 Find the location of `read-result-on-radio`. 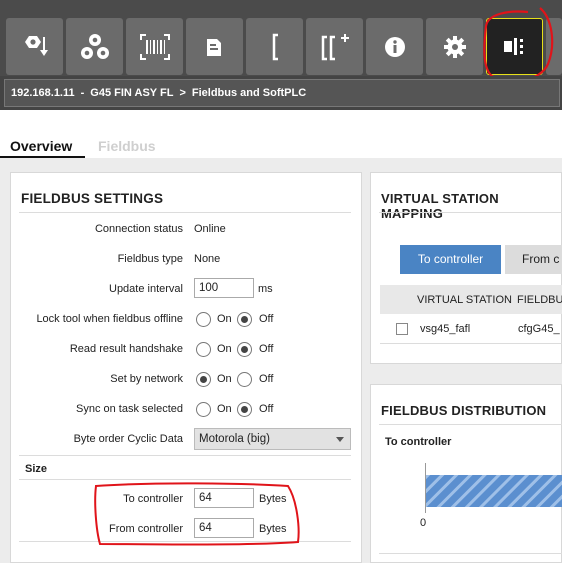

read-result-on-radio is located at coordinates (203, 349).